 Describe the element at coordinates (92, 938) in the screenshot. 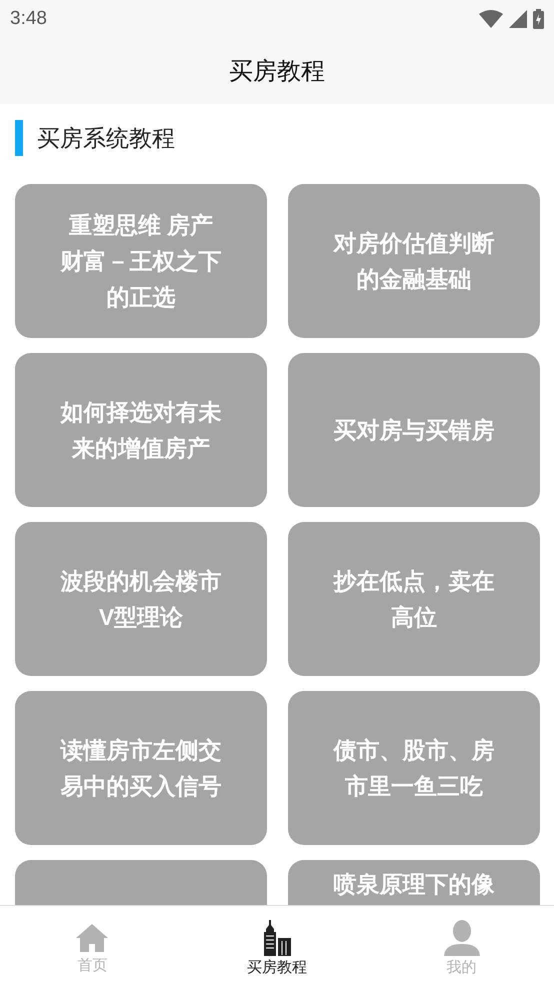

I see `home-icon` at that location.